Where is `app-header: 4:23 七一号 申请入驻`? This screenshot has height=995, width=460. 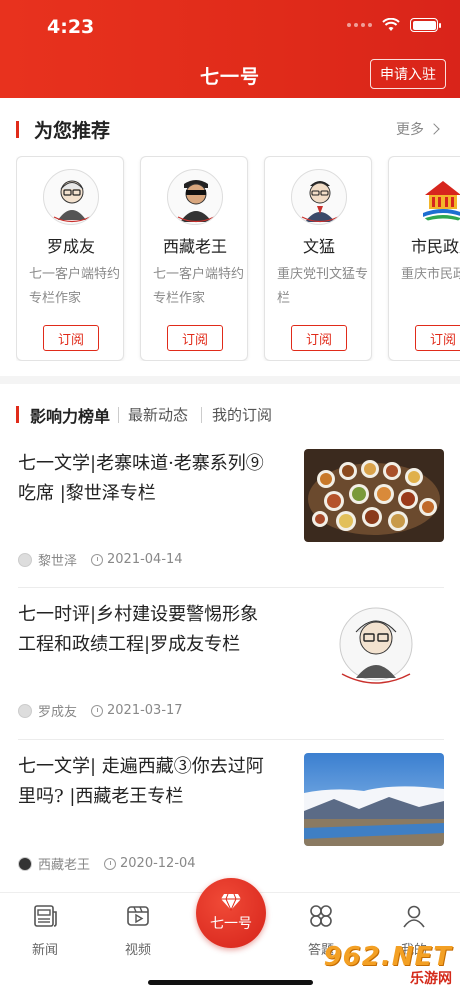
app-header: 4:23 七一号 申请入驻 is located at coordinates (230, 49).